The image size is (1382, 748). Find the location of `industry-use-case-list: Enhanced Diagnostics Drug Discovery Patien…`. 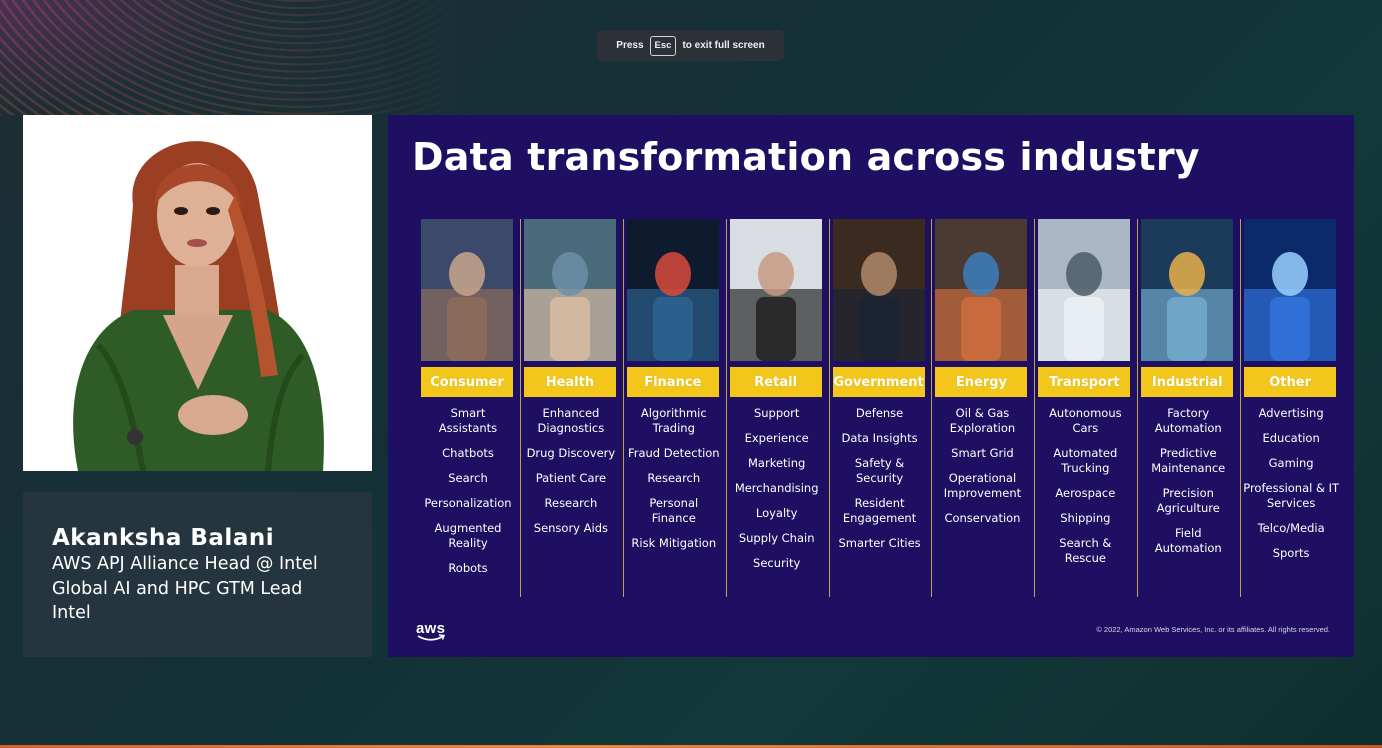

industry-use-case-list: Enhanced Diagnostics Drug Discovery Patien… is located at coordinates (571, 476).